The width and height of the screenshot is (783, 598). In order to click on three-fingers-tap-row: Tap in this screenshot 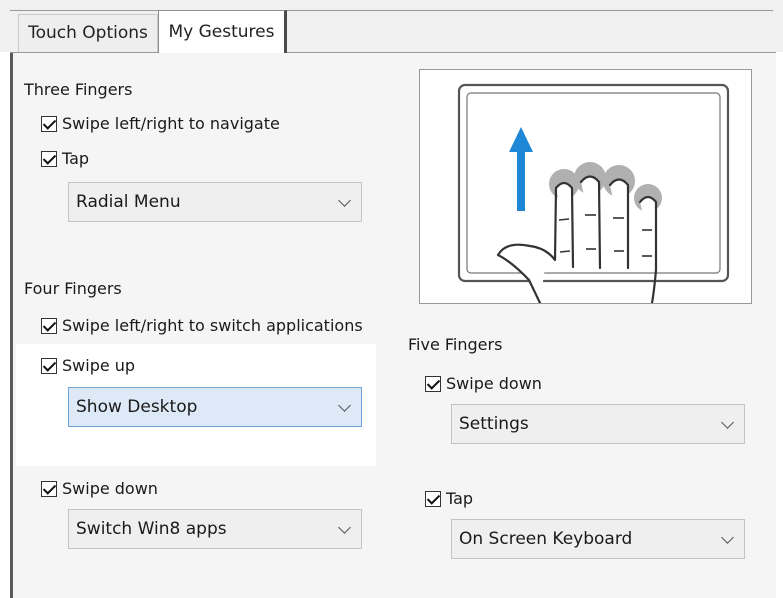, I will do `click(65, 158)`.